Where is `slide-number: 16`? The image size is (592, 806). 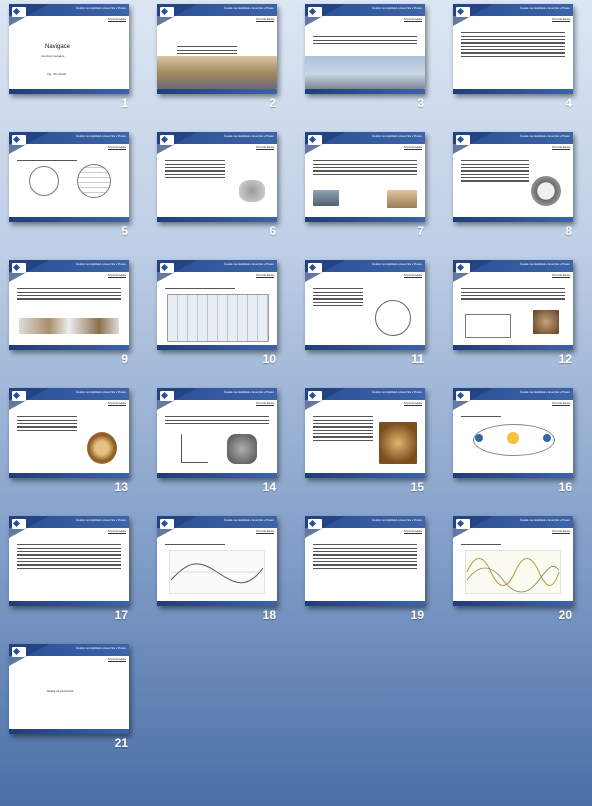 slide-number: 16 is located at coordinates (565, 487).